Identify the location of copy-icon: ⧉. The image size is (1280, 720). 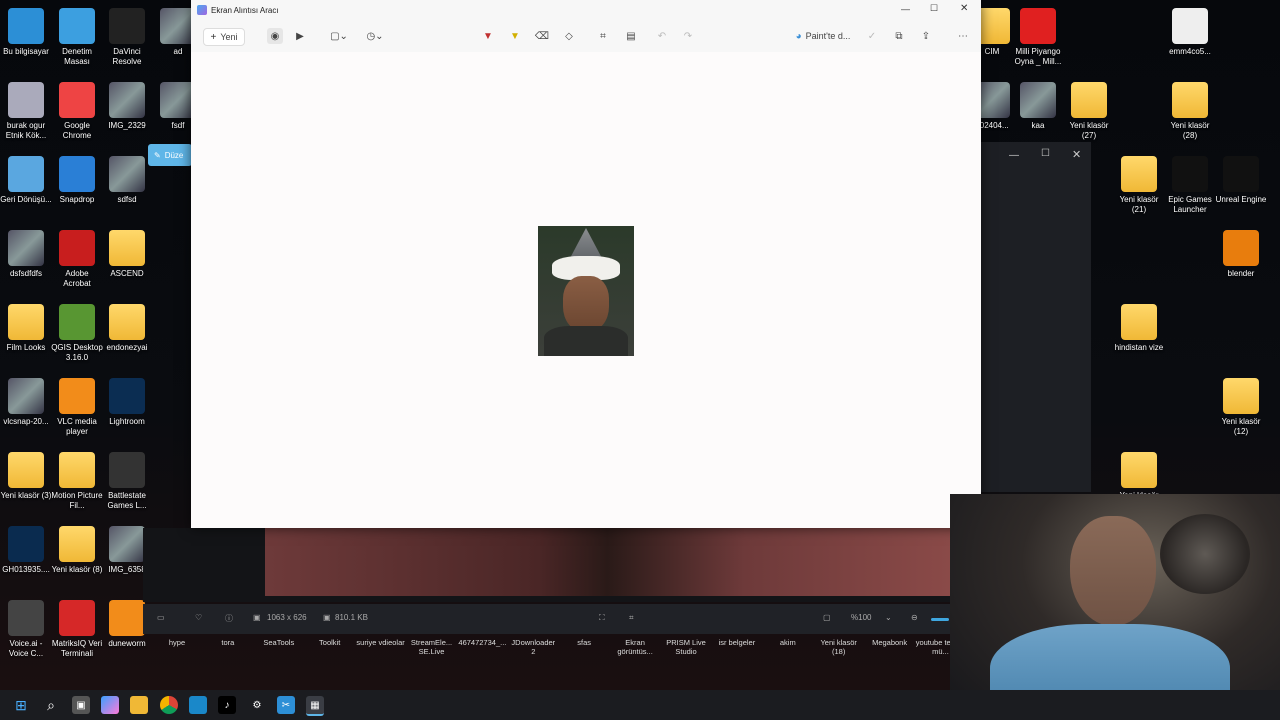
(899, 36).